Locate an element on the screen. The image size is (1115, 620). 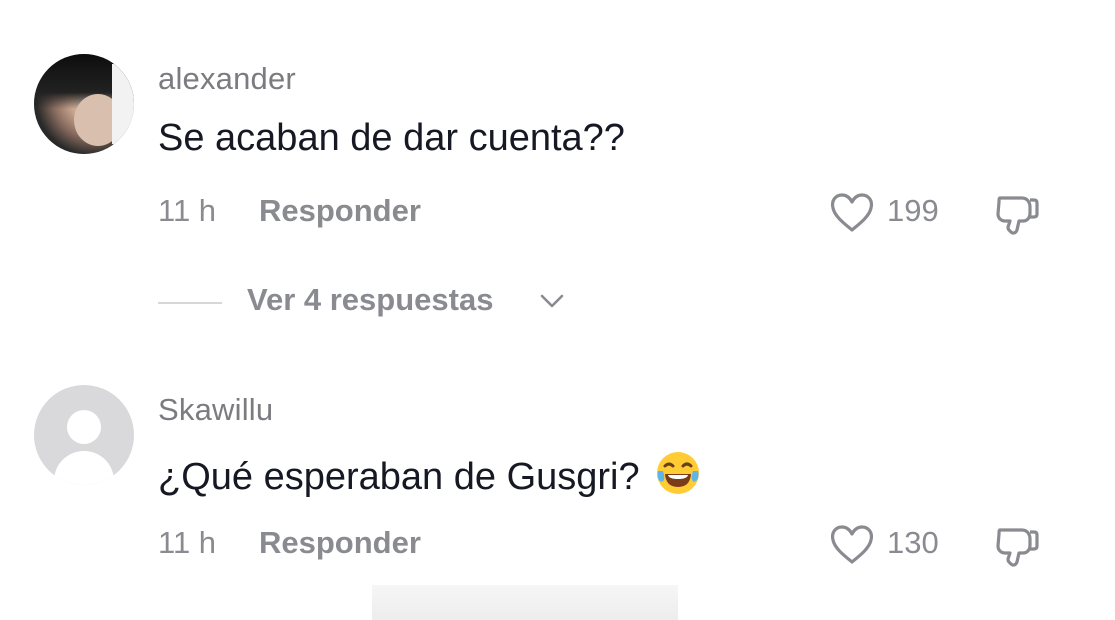
comment-text: ¿Qué esperaban de Gusgri? is located at coordinates (399, 477).